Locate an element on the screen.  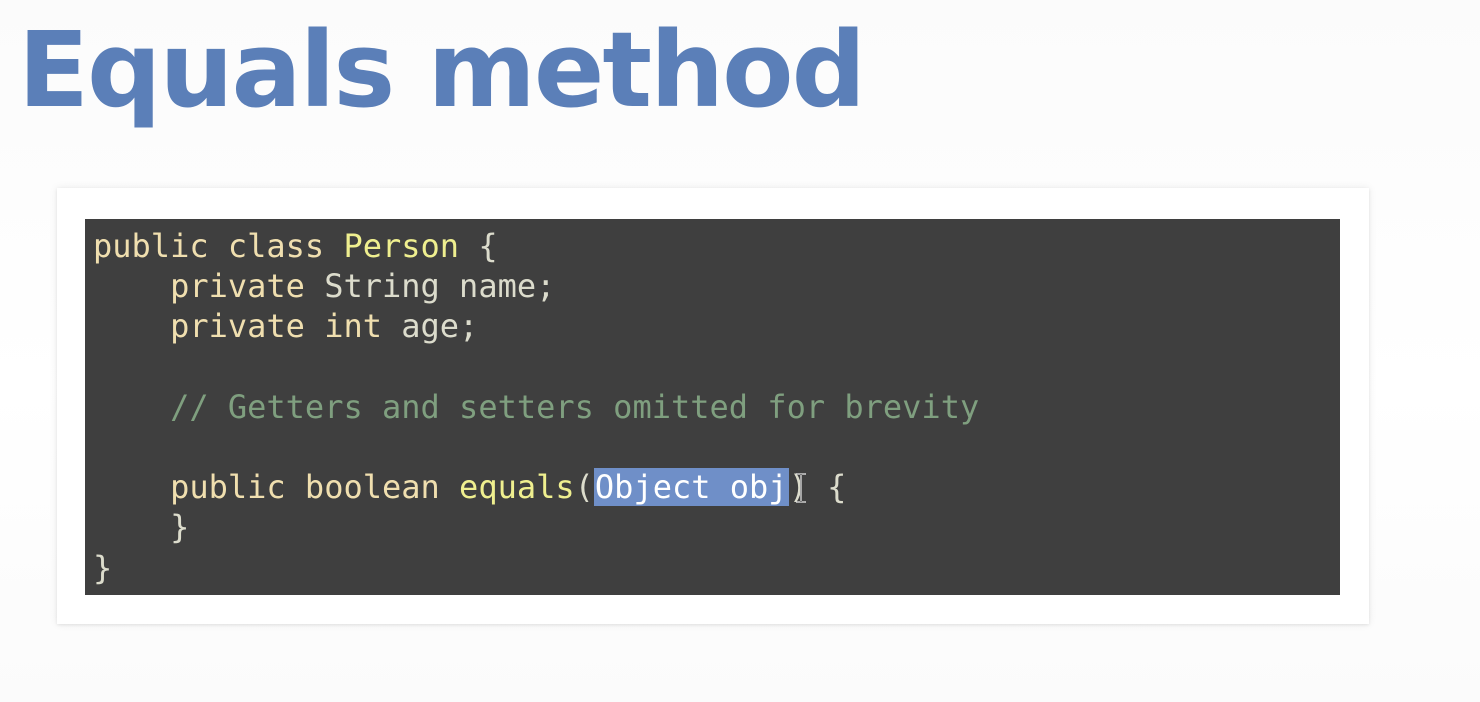
code-line: private int age; is located at coordinates (712, 326).